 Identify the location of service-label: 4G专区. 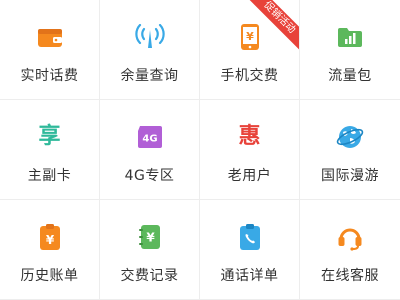
(149, 176).